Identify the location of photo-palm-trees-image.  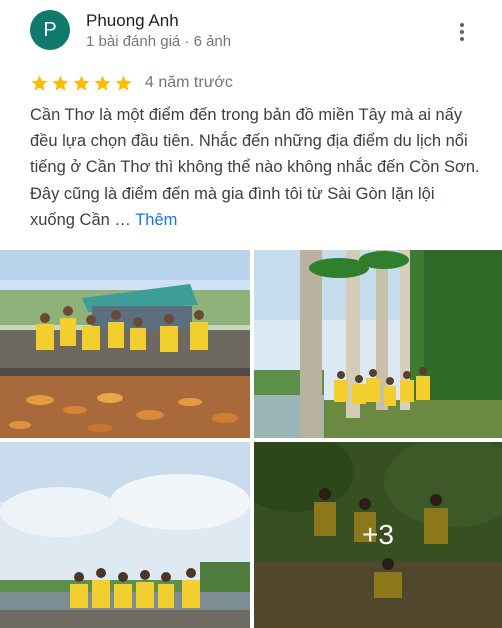
(378, 344).